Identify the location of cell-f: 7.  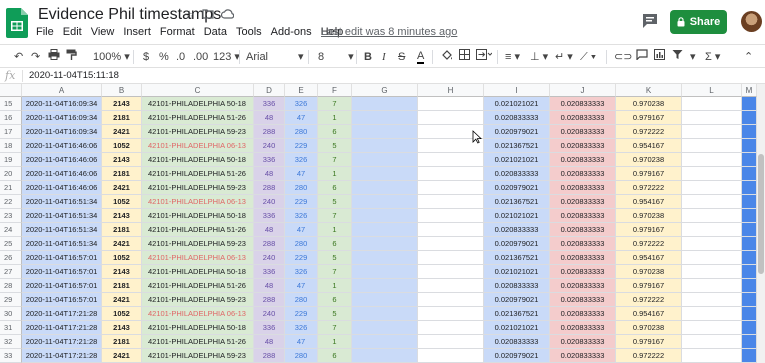
(335, 104).